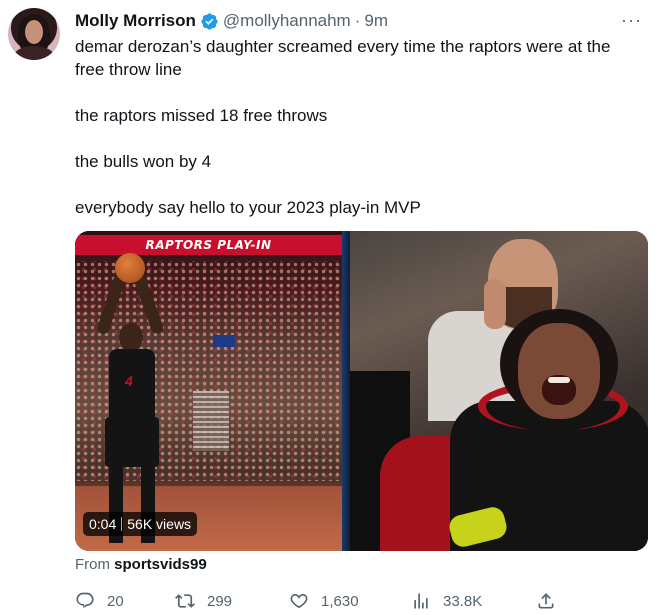 This screenshot has height=615, width=660. Describe the element at coordinates (299, 601) in the screenshot. I see `heart-icon` at that location.